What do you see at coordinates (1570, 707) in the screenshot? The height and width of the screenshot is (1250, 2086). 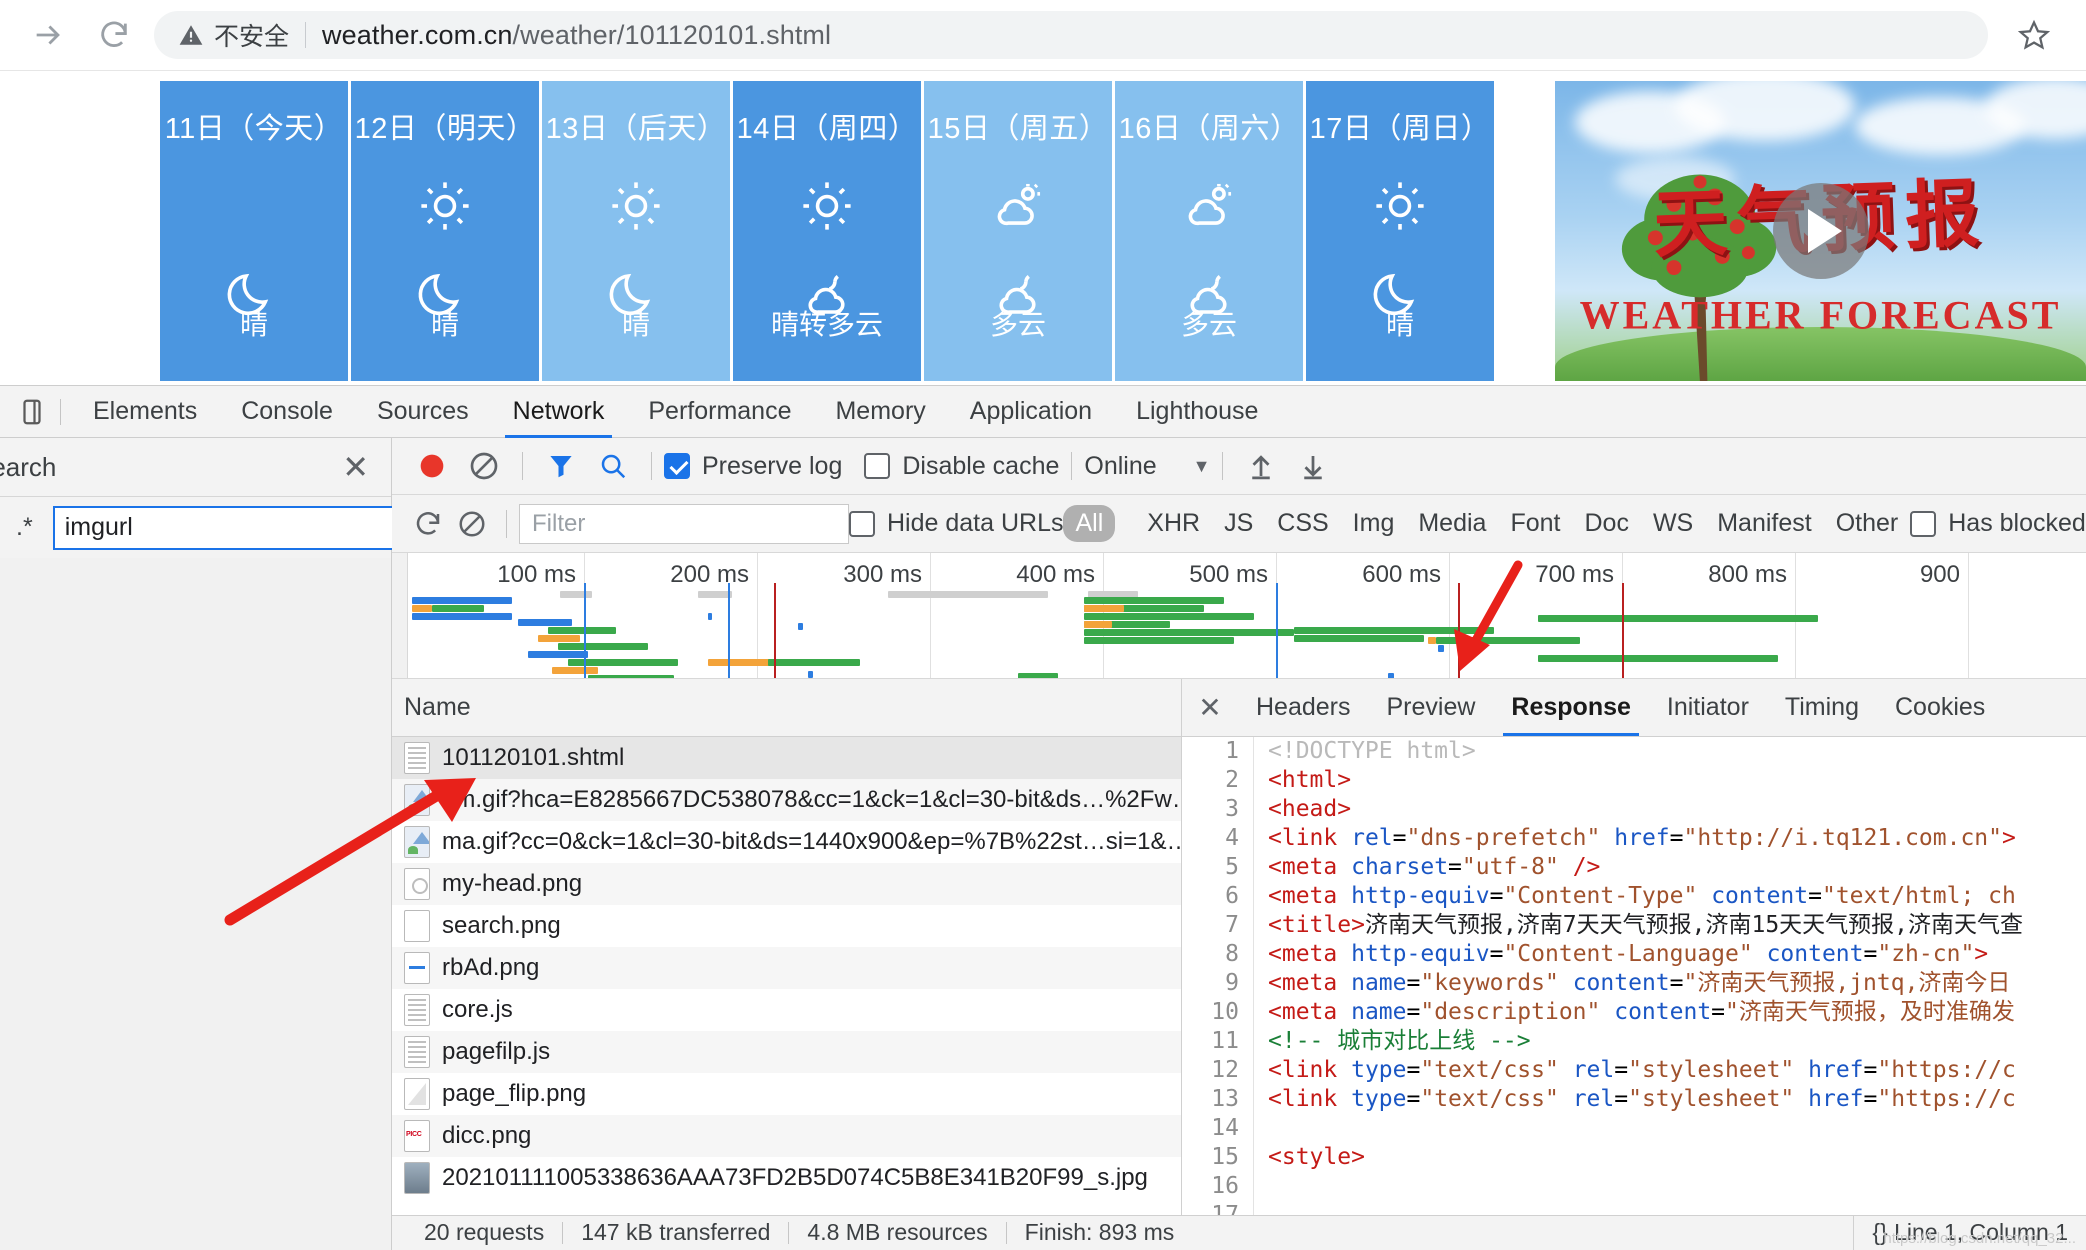 I see `tab-response: Response` at bounding box center [1570, 707].